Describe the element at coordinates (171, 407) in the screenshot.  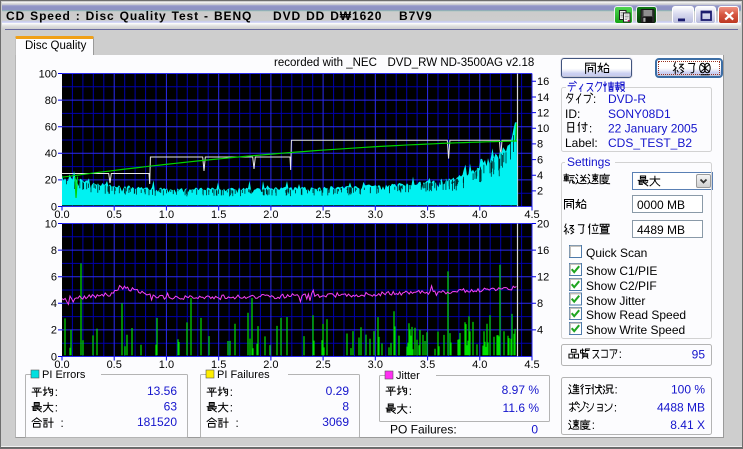
I see `svg-text: 63` at that location.